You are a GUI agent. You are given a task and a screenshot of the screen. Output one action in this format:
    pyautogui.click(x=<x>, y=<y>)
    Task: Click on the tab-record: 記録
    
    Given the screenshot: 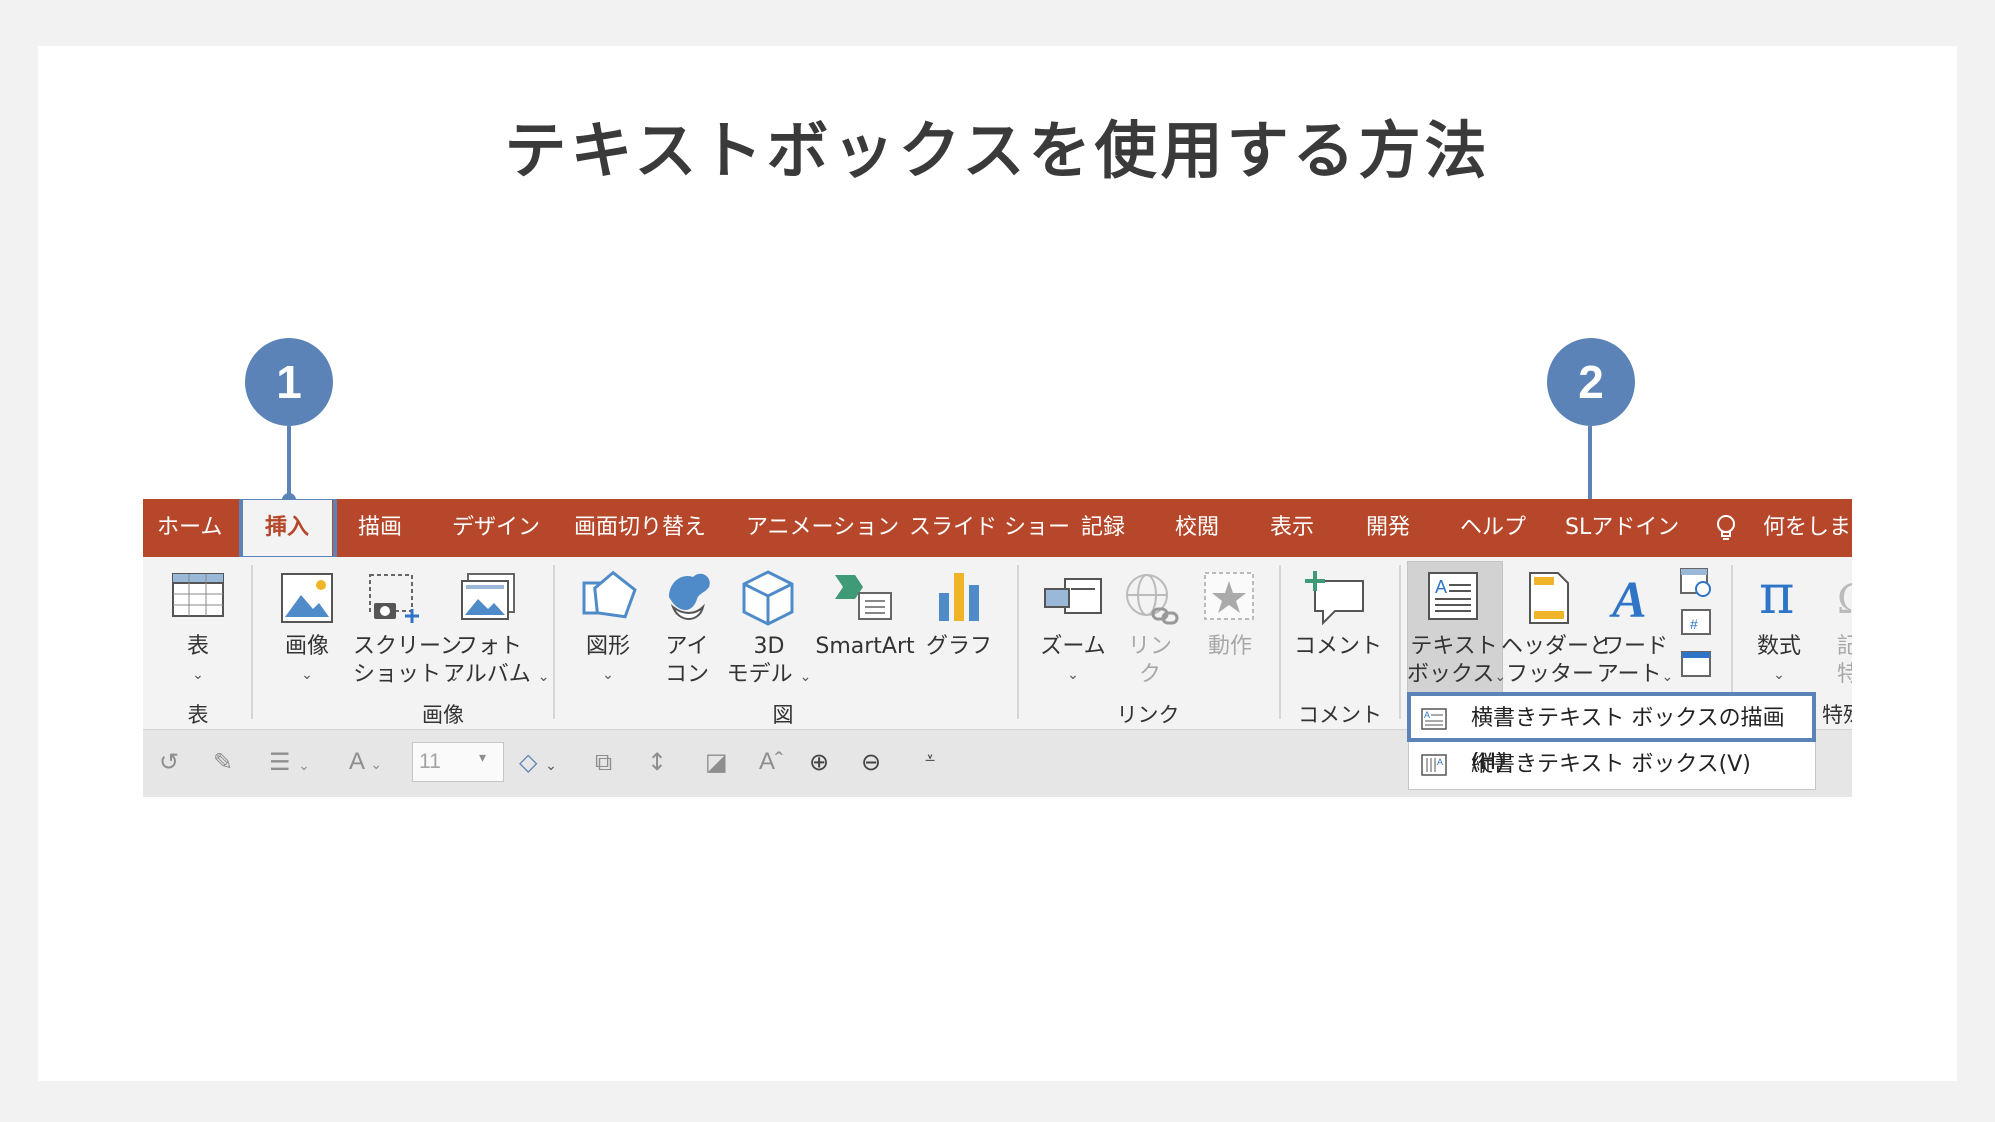 What is the action you would take?
    pyautogui.click(x=1103, y=528)
    